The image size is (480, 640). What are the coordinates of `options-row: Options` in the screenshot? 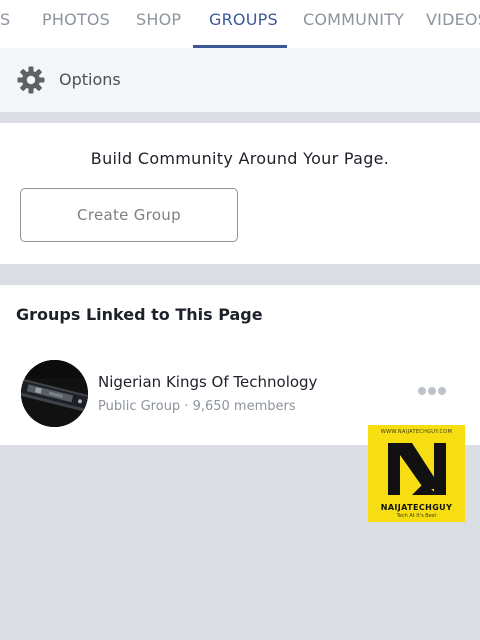 It's located at (240, 80).